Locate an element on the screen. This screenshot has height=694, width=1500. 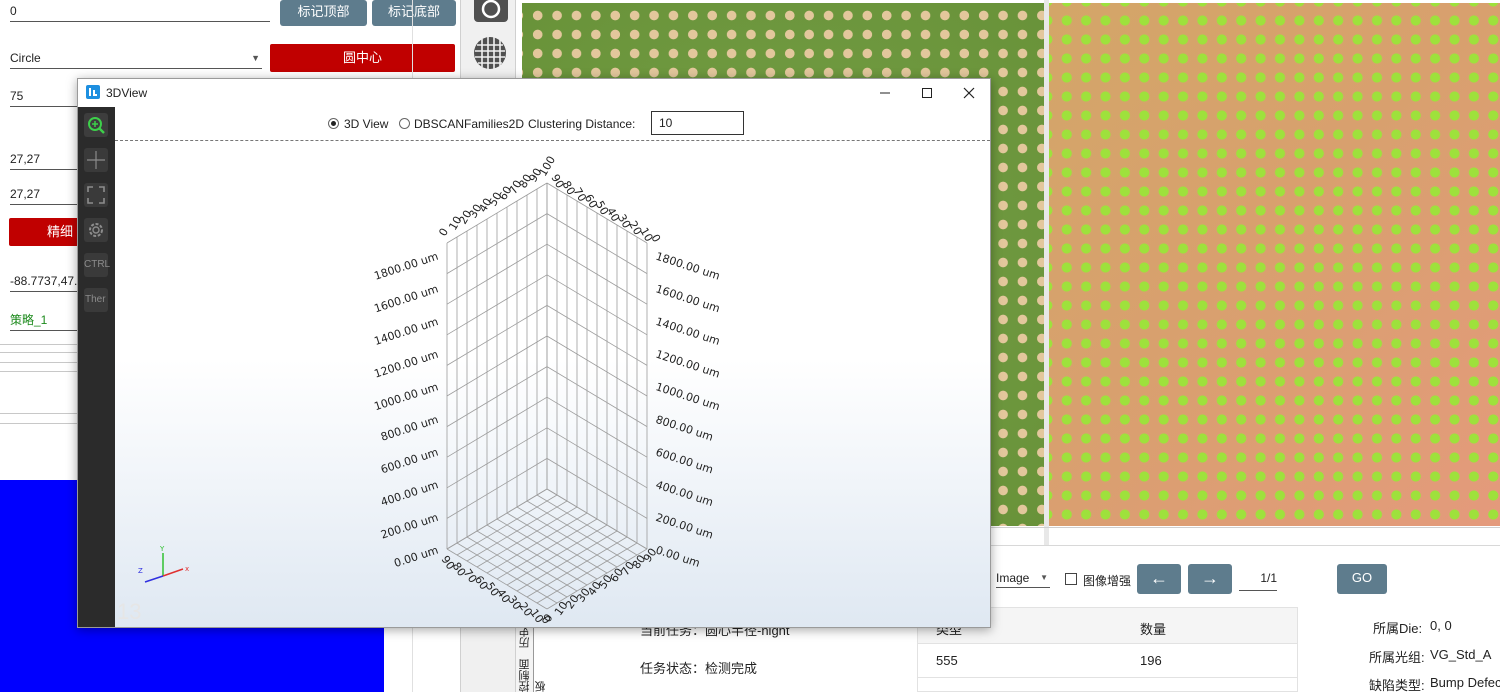
page-field: 1/1 is located at coordinates (1258, 581).